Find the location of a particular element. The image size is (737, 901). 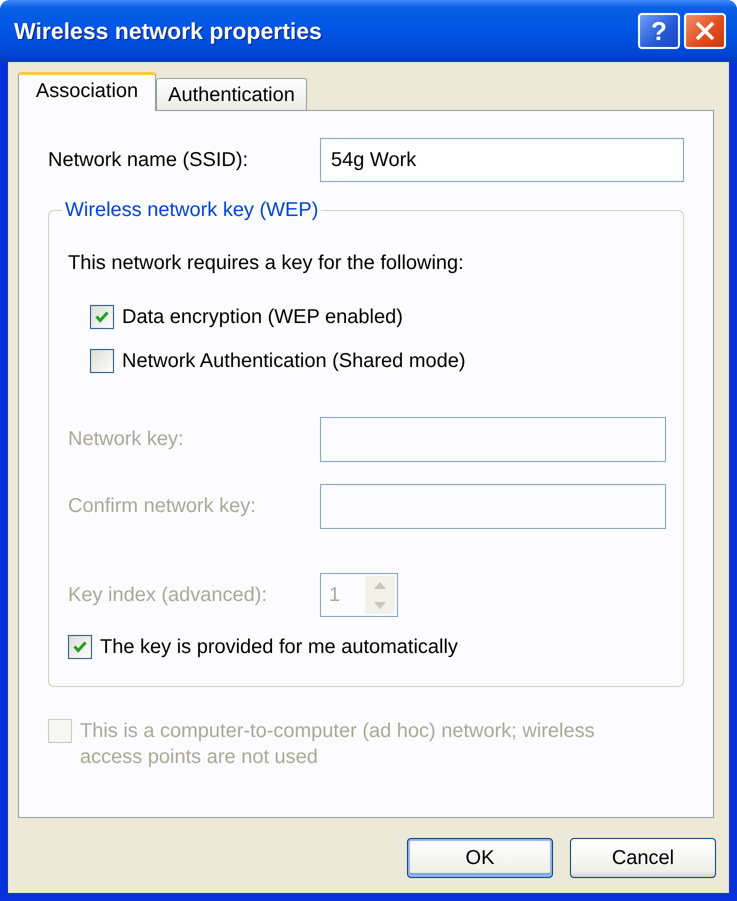

field-label: Network name (SSID): is located at coordinates (149, 160).